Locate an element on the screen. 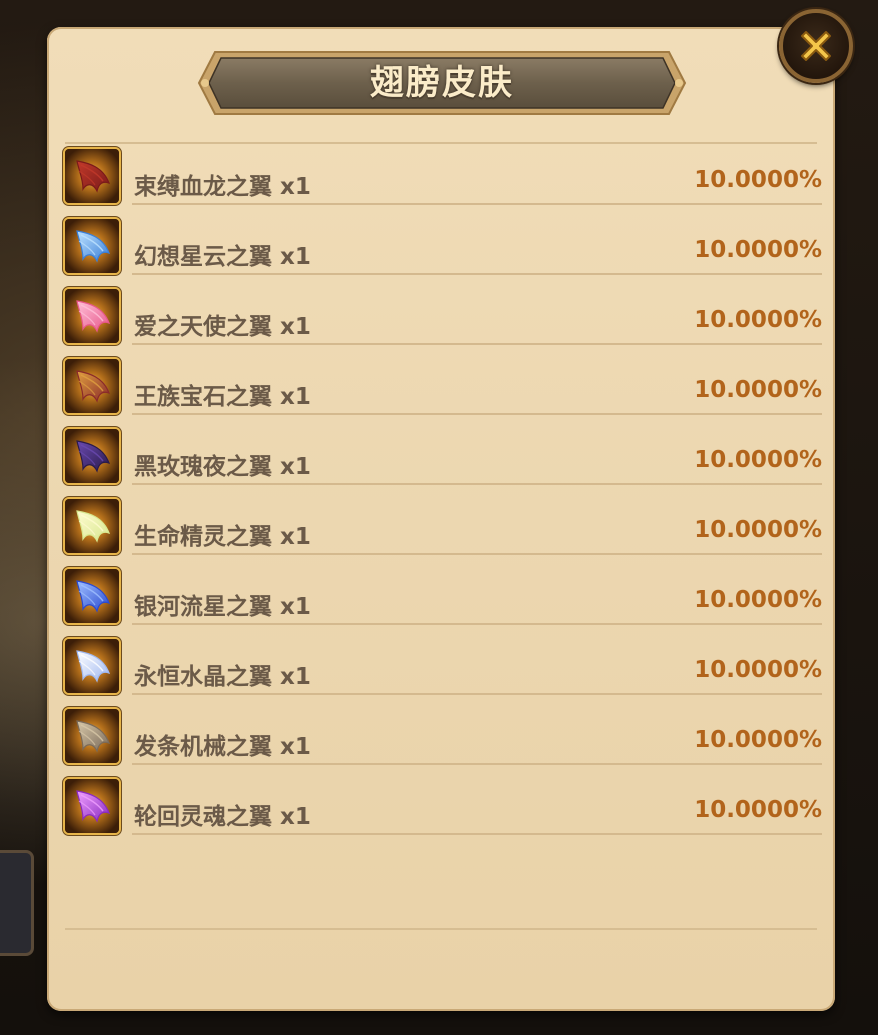 This screenshot has width=878, height=1035. item-name: 永恒水晶之翼 x1 is located at coordinates (222, 677).